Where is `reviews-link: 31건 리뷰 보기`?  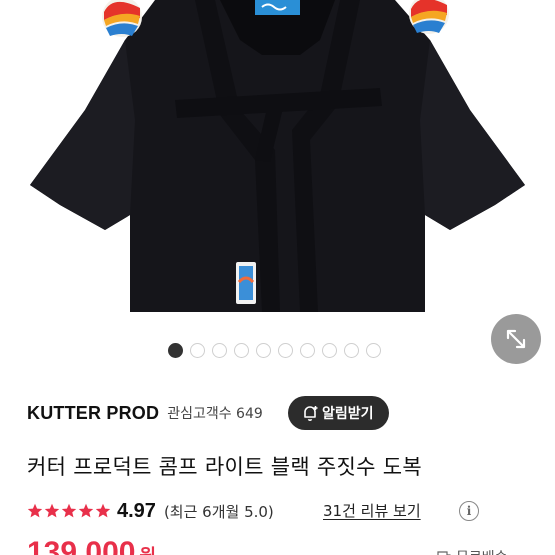 reviews-link: 31건 리뷰 보기 is located at coordinates (372, 510).